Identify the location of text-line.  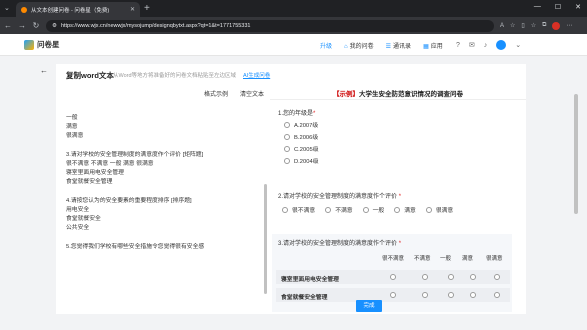
(164, 146).